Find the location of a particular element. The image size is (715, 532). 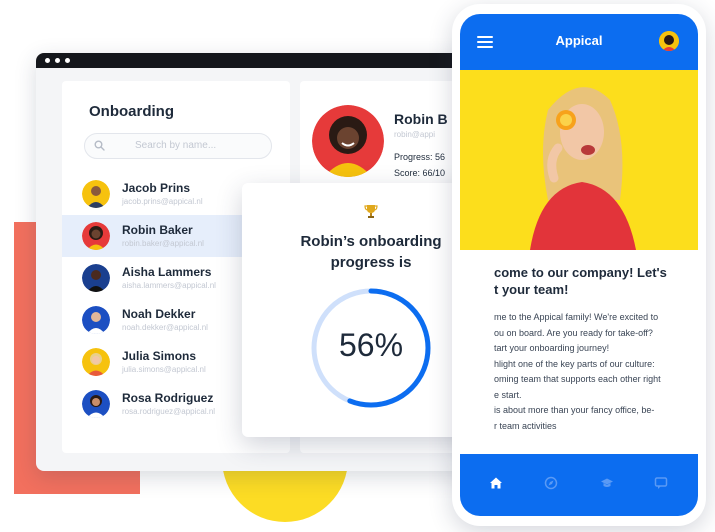

graduation-cap-icon is located at coordinates (607, 483).